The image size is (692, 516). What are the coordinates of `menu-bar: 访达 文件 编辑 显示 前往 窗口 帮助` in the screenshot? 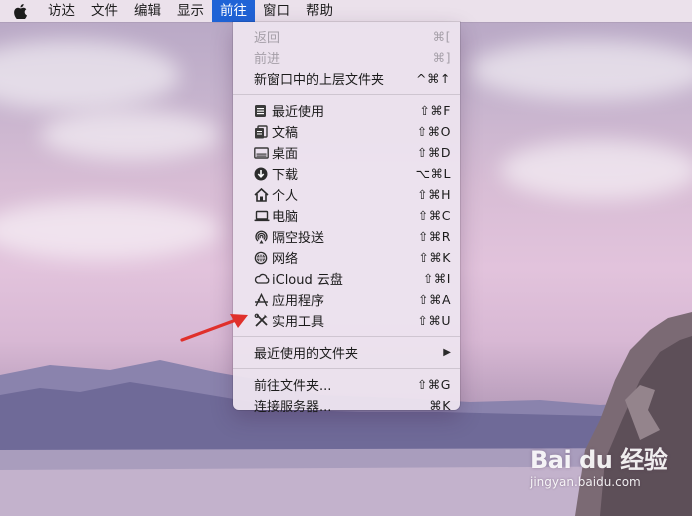 It's located at (346, 11).